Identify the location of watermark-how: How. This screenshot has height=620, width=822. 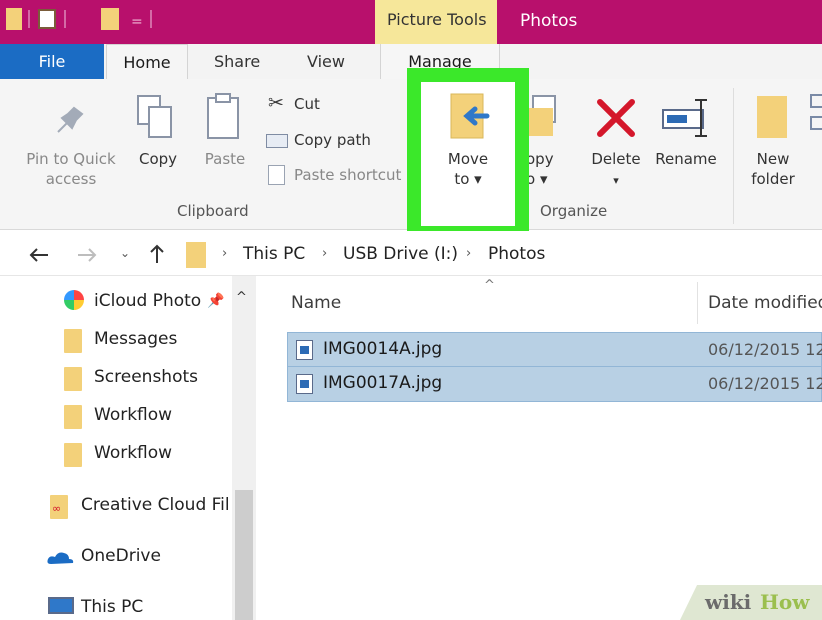
(785, 602).